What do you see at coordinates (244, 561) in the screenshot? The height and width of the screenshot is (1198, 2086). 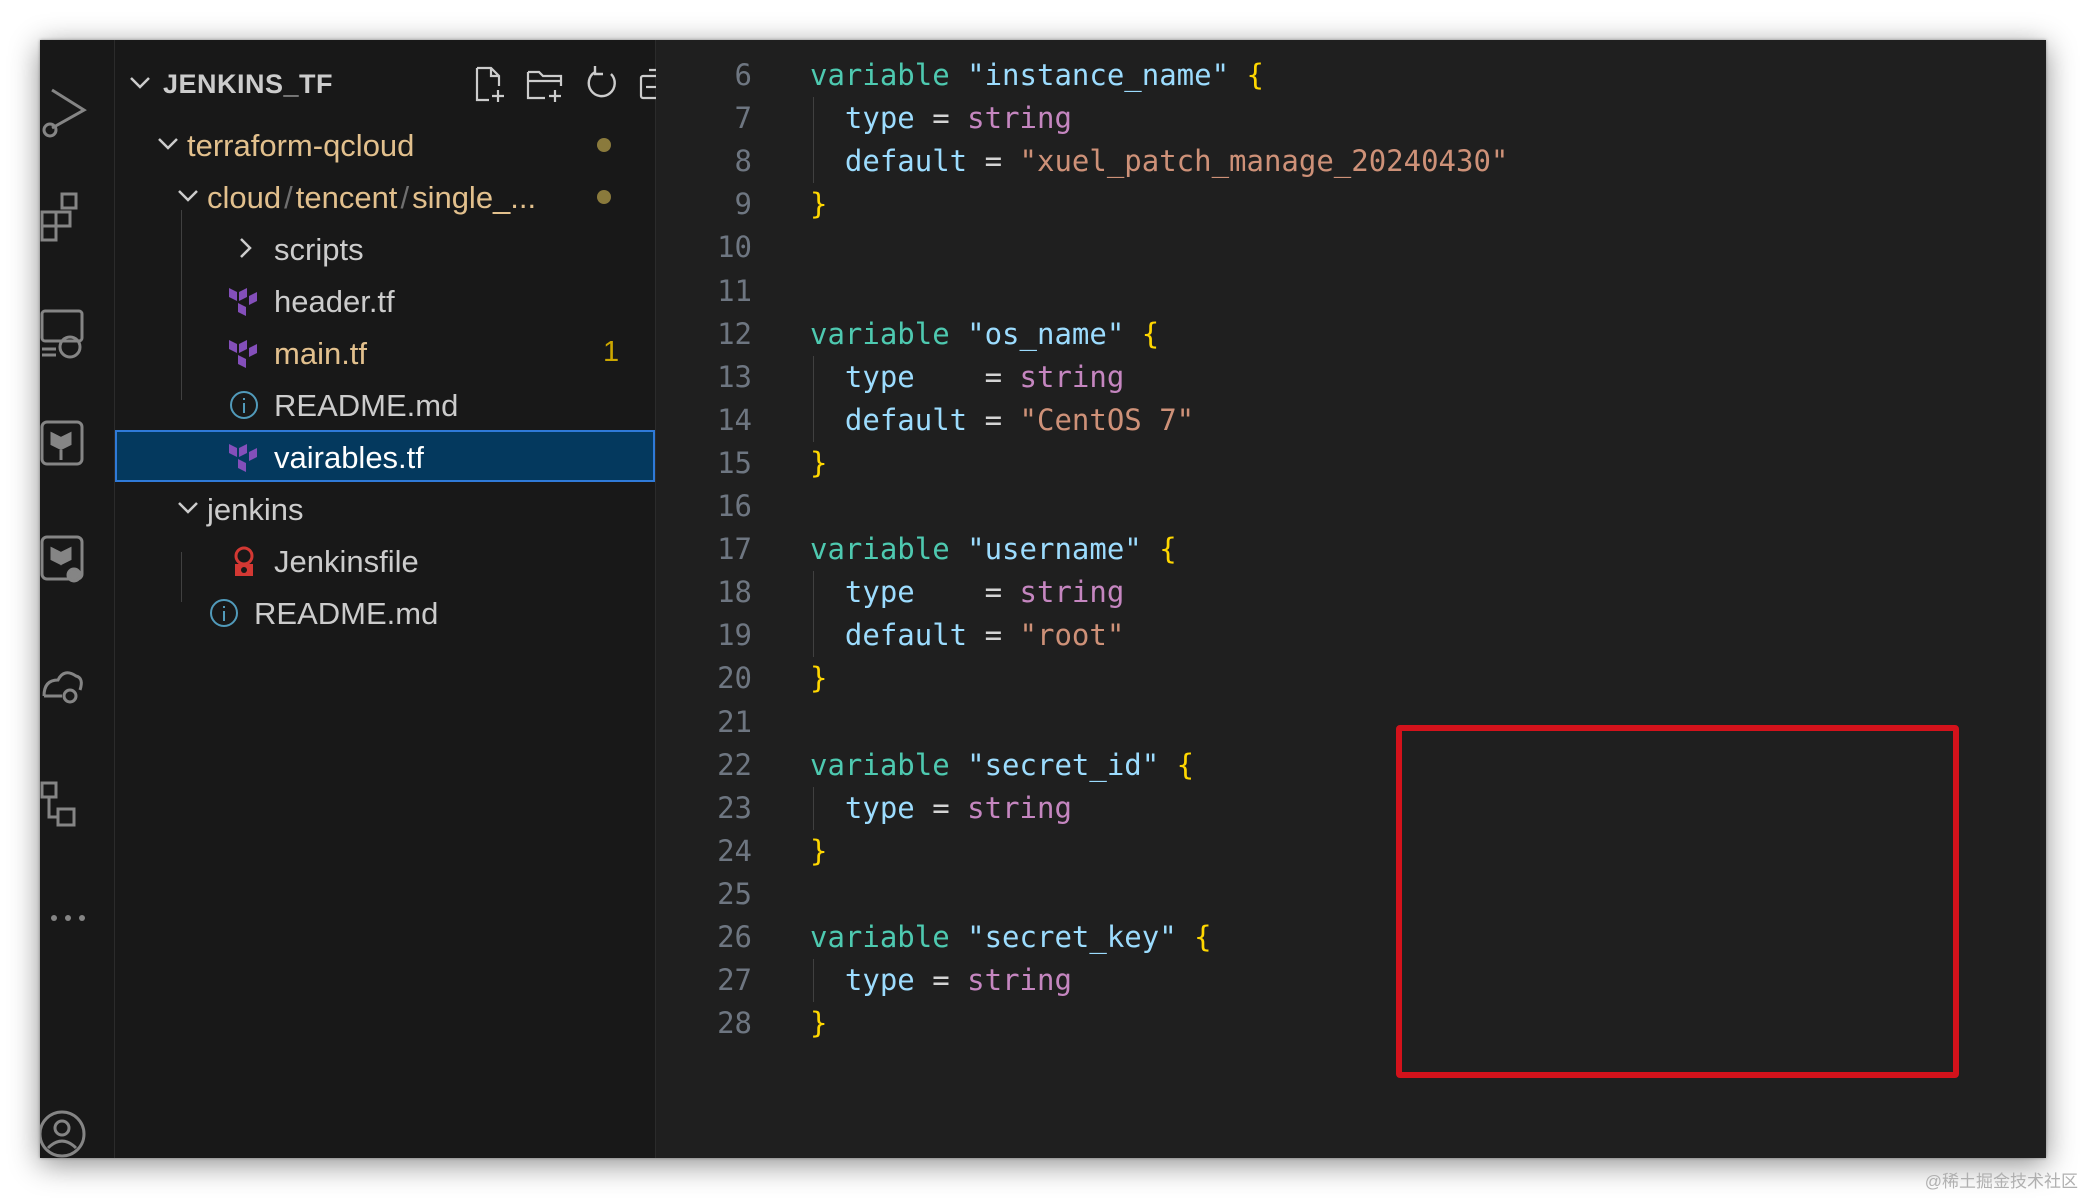 I see `jenkins-file-icon` at bounding box center [244, 561].